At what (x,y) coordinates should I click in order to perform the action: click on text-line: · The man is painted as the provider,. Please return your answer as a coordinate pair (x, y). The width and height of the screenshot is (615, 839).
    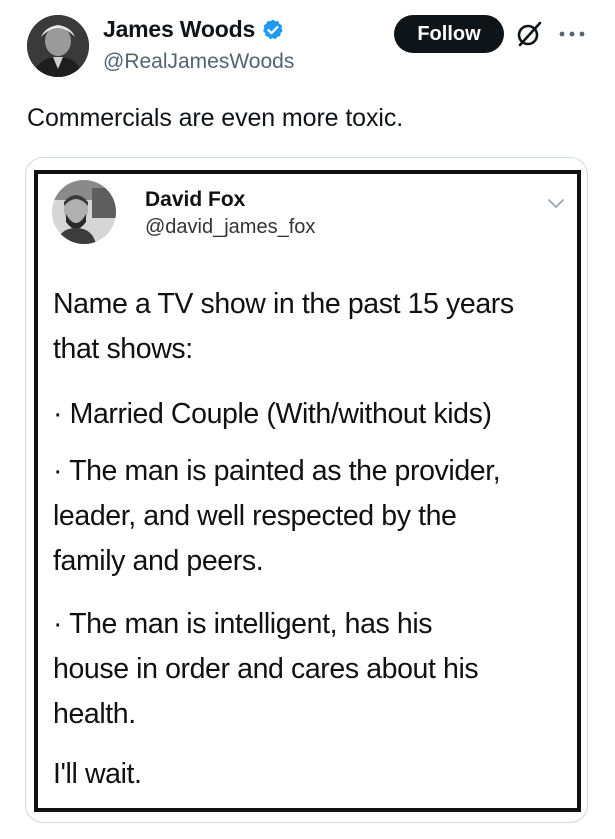
    Looking at the image, I should click on (277, 471).